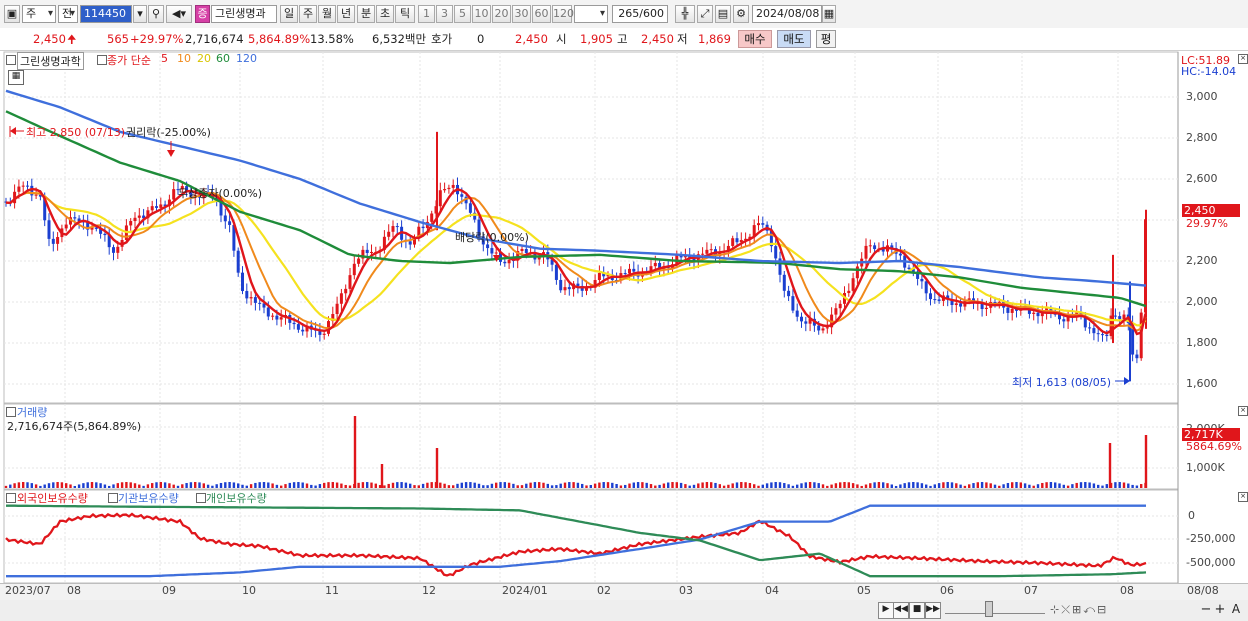  Describe the element at coordinates (50, 61) in the screenshot. I see `stock-name-label: 그린생명과학` at that location.